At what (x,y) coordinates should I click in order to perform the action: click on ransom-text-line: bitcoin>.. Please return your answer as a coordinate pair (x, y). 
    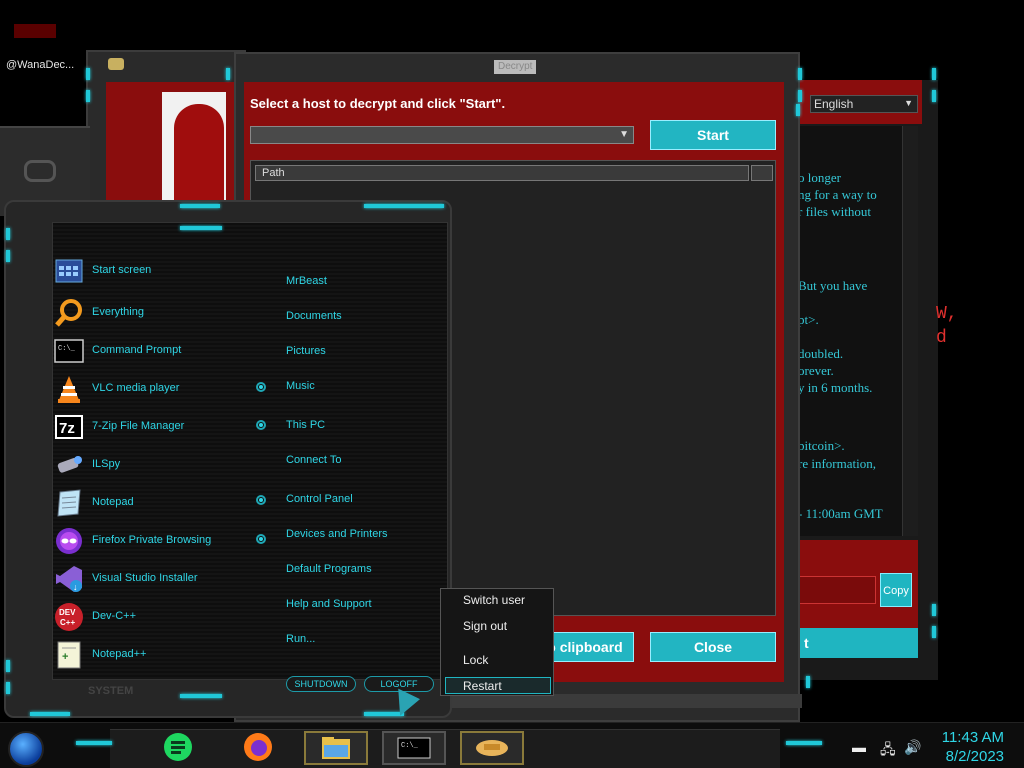
    Looking at the image, I should click on (821, 445).